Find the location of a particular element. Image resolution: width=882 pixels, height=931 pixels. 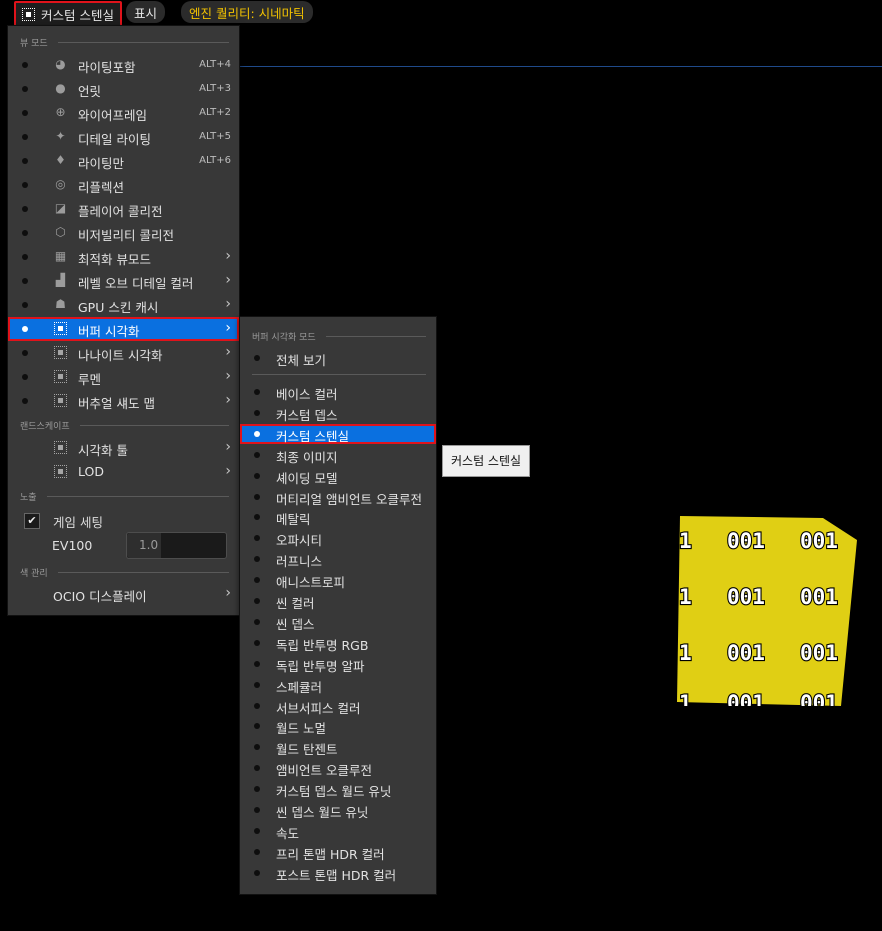

menu-item-ocio-display: OCIO 디스플레이 › is located at coordinates (123, 594).